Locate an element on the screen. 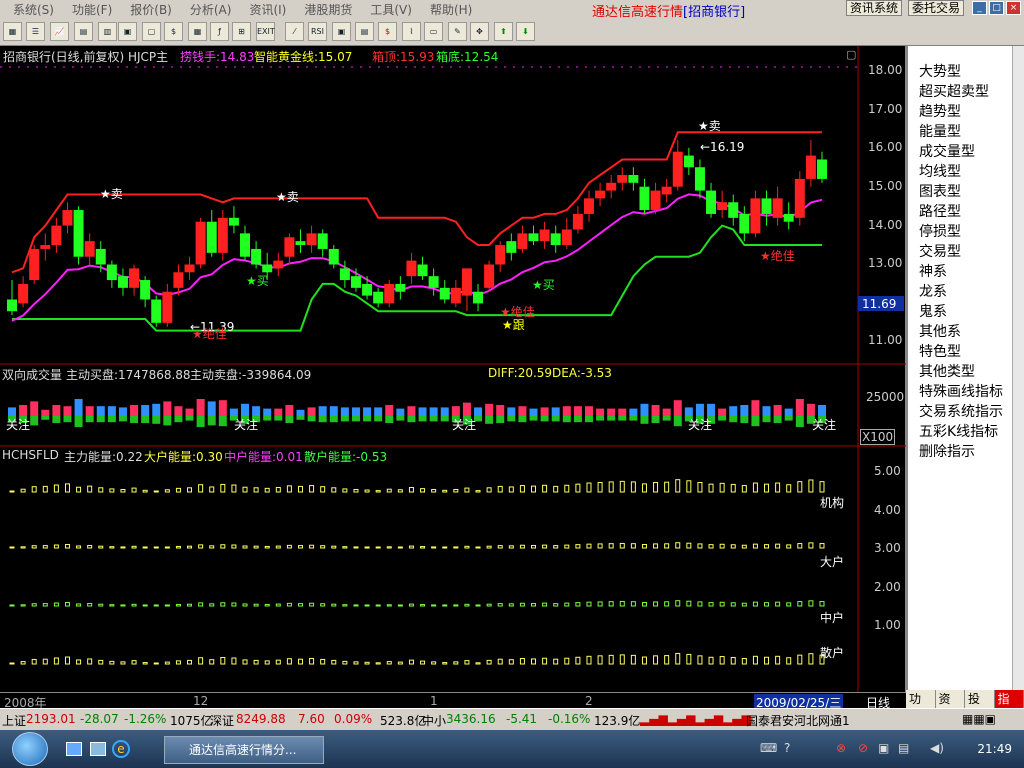  pencil-icon: ✎ is located at coordinates (457, 31).